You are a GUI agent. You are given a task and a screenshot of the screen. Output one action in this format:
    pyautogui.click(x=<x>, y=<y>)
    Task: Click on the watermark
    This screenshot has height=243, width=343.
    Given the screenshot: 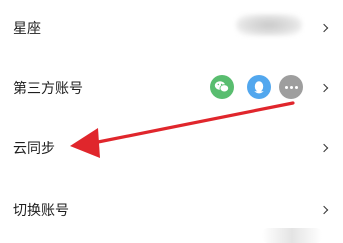 What is the action you would take?
    pyautogui.click(x=292, y=235)
    